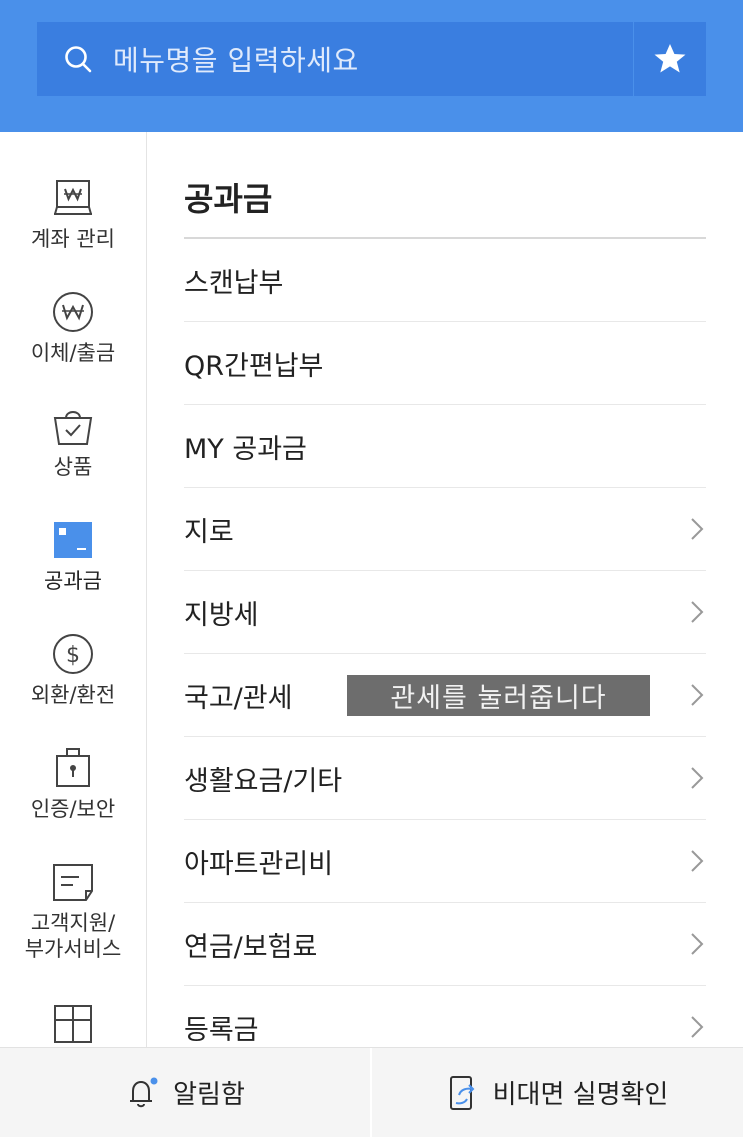  Describe the element at coordinates (73, 882) in the screenshot. I see `support-icon` at that location.